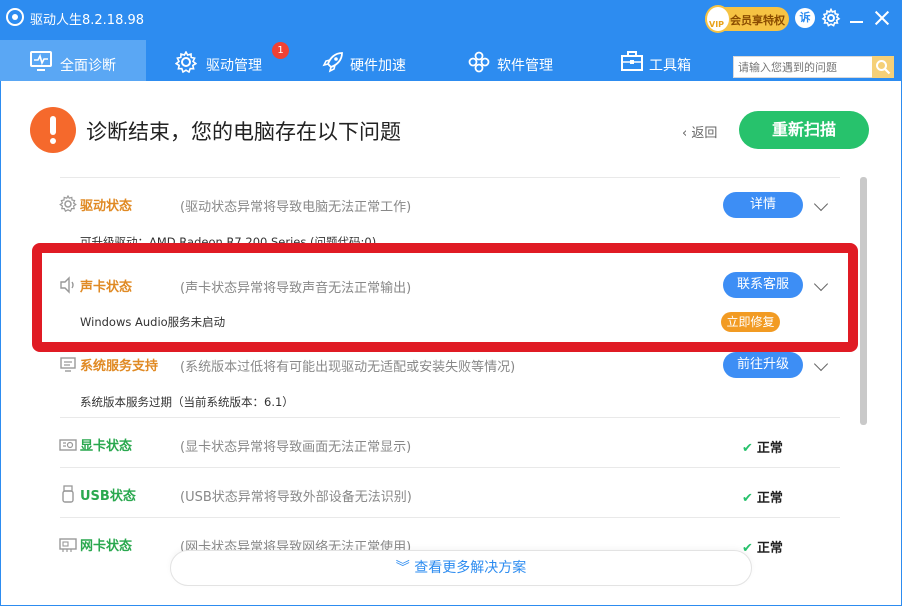 The height and width of the screenshot is (606, 902). What do you see at coordinates (296, 447) in the screenshot?
I see `row-description: (显卡状态异常将导致画面无法正常显示)` at bounding box center [296, 447].